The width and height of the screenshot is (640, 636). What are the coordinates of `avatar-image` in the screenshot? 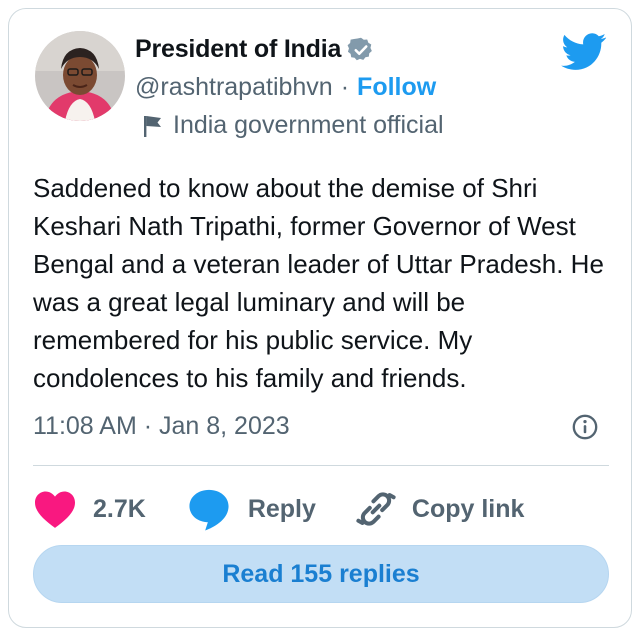 It's located at (80, 76).